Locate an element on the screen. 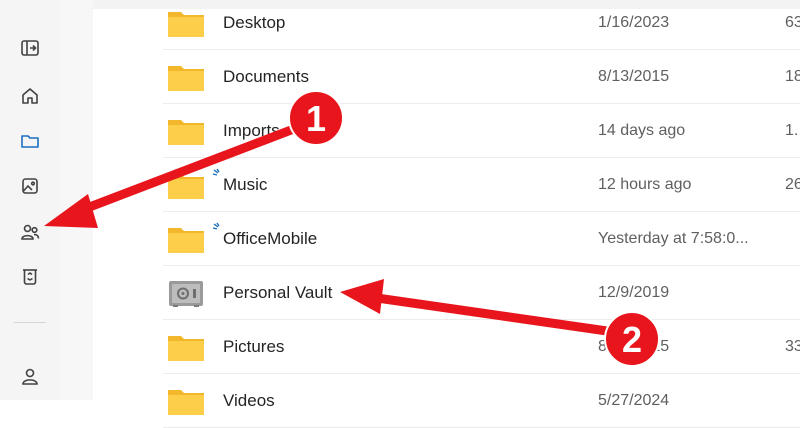 The image size is (800, 428). file-row-documents: Documents 8/13/2015 18 is located at coordinates (481, 77).